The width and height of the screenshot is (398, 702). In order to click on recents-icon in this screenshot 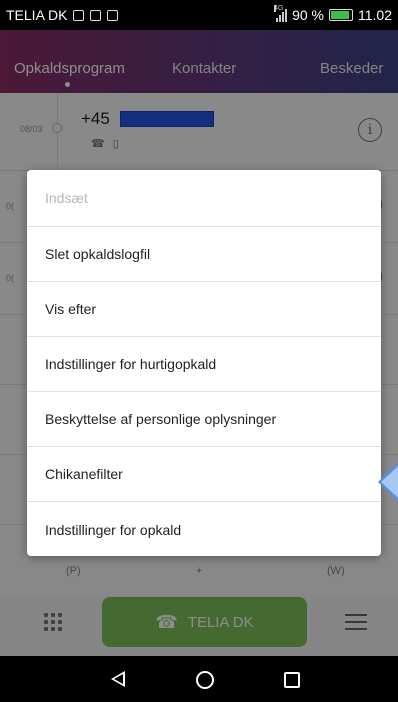, I will do `click(292, 680)`.